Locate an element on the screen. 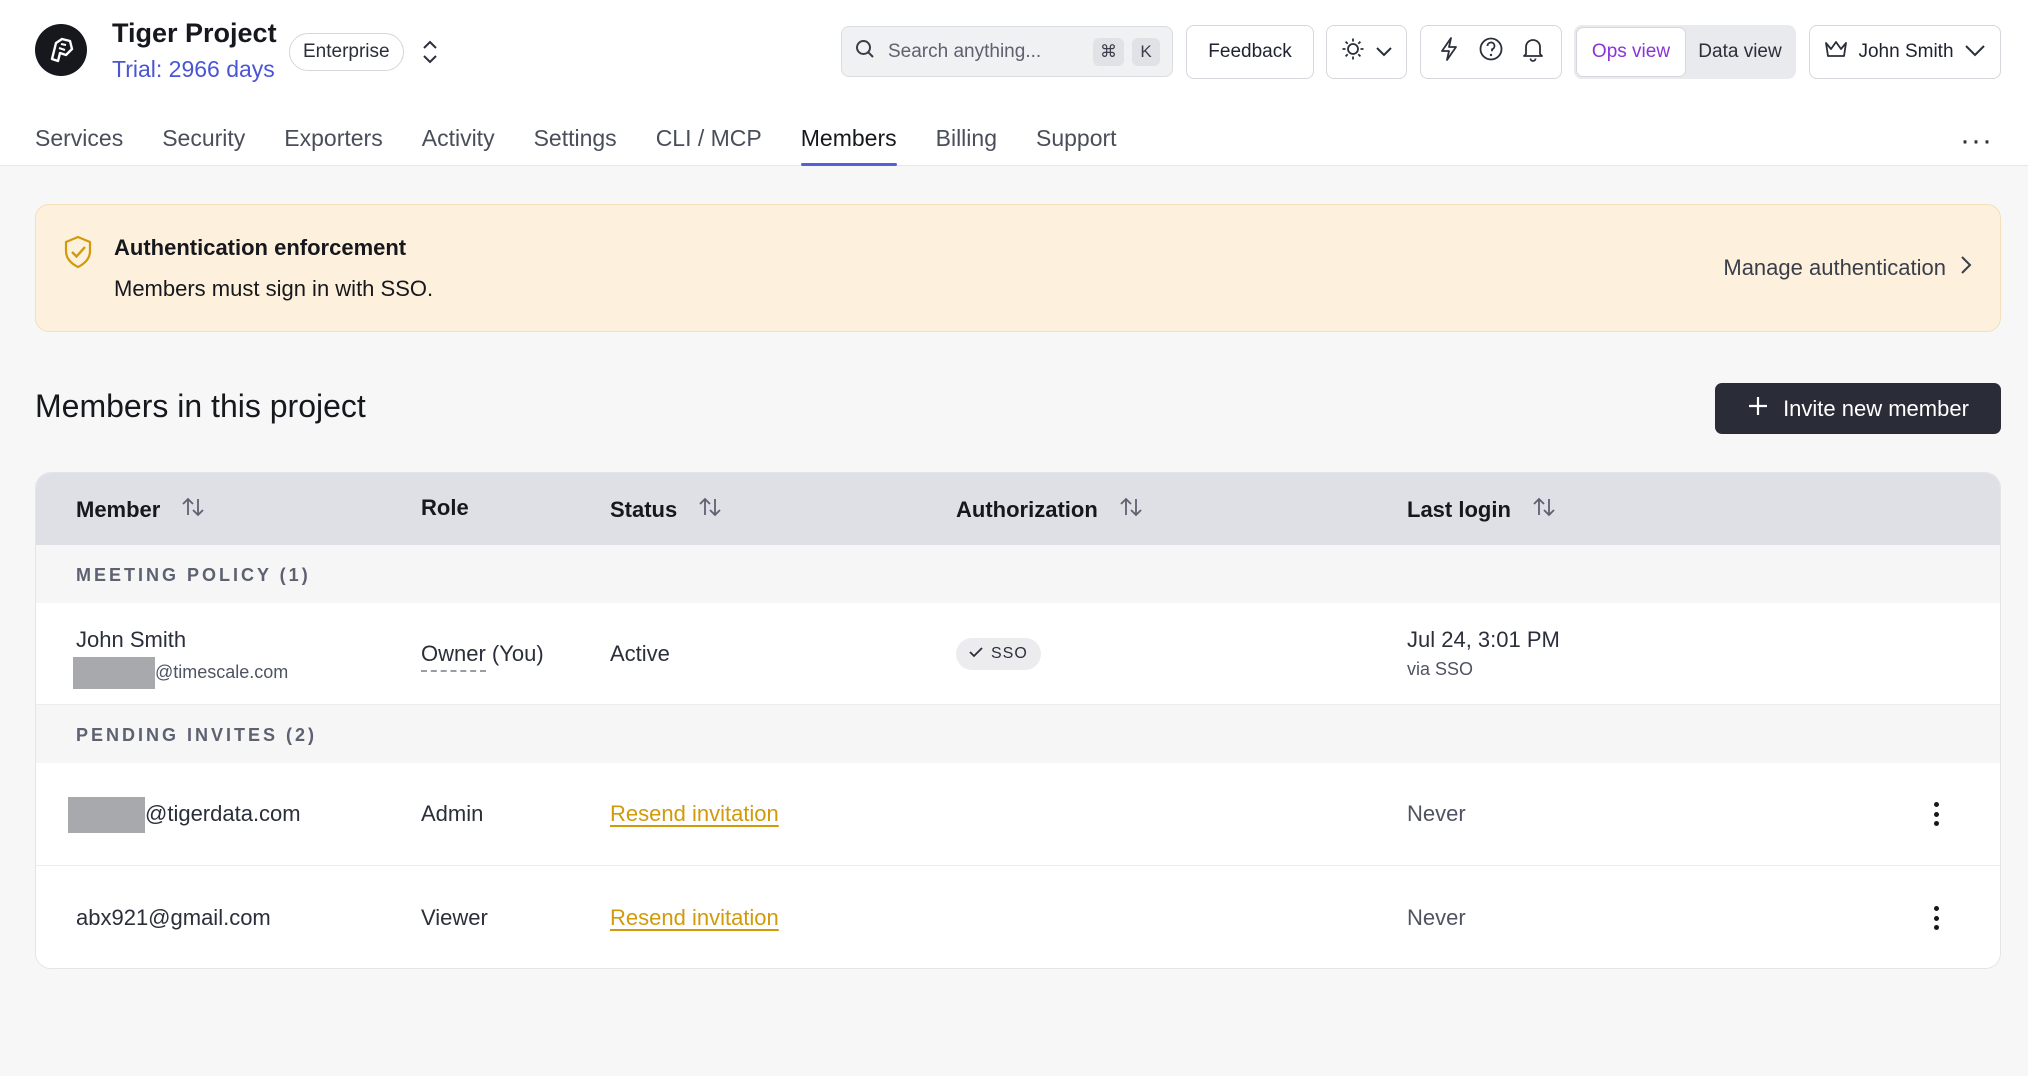 The width and height of the screenshot is (2028, 1076). invite-email: @tigerdata.com is located at coordinates (184, 815).